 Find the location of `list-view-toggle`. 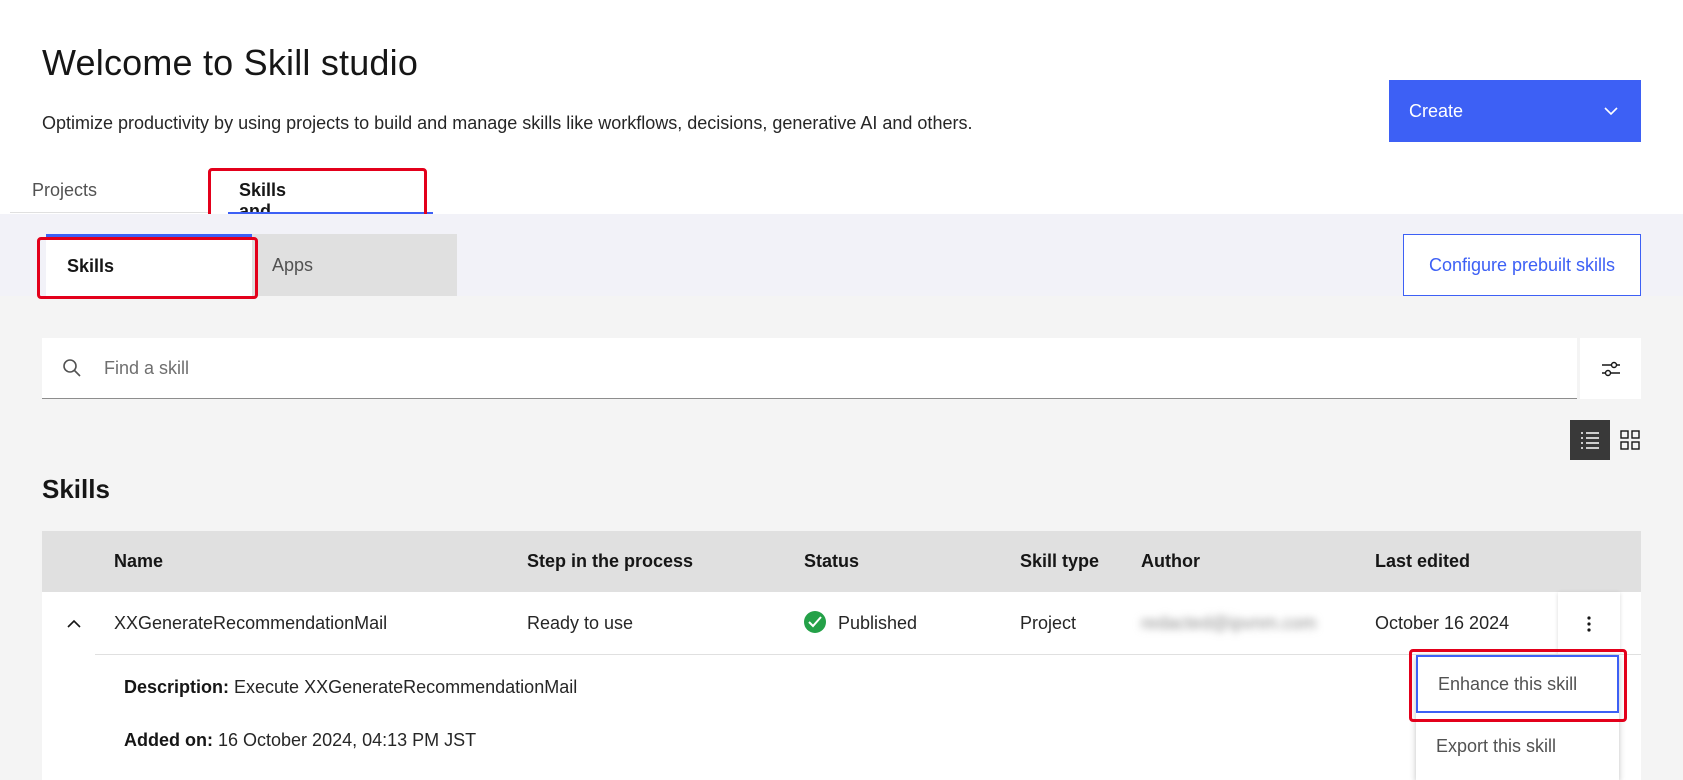

list-view-toggle is located at coordinates (1590, 440).